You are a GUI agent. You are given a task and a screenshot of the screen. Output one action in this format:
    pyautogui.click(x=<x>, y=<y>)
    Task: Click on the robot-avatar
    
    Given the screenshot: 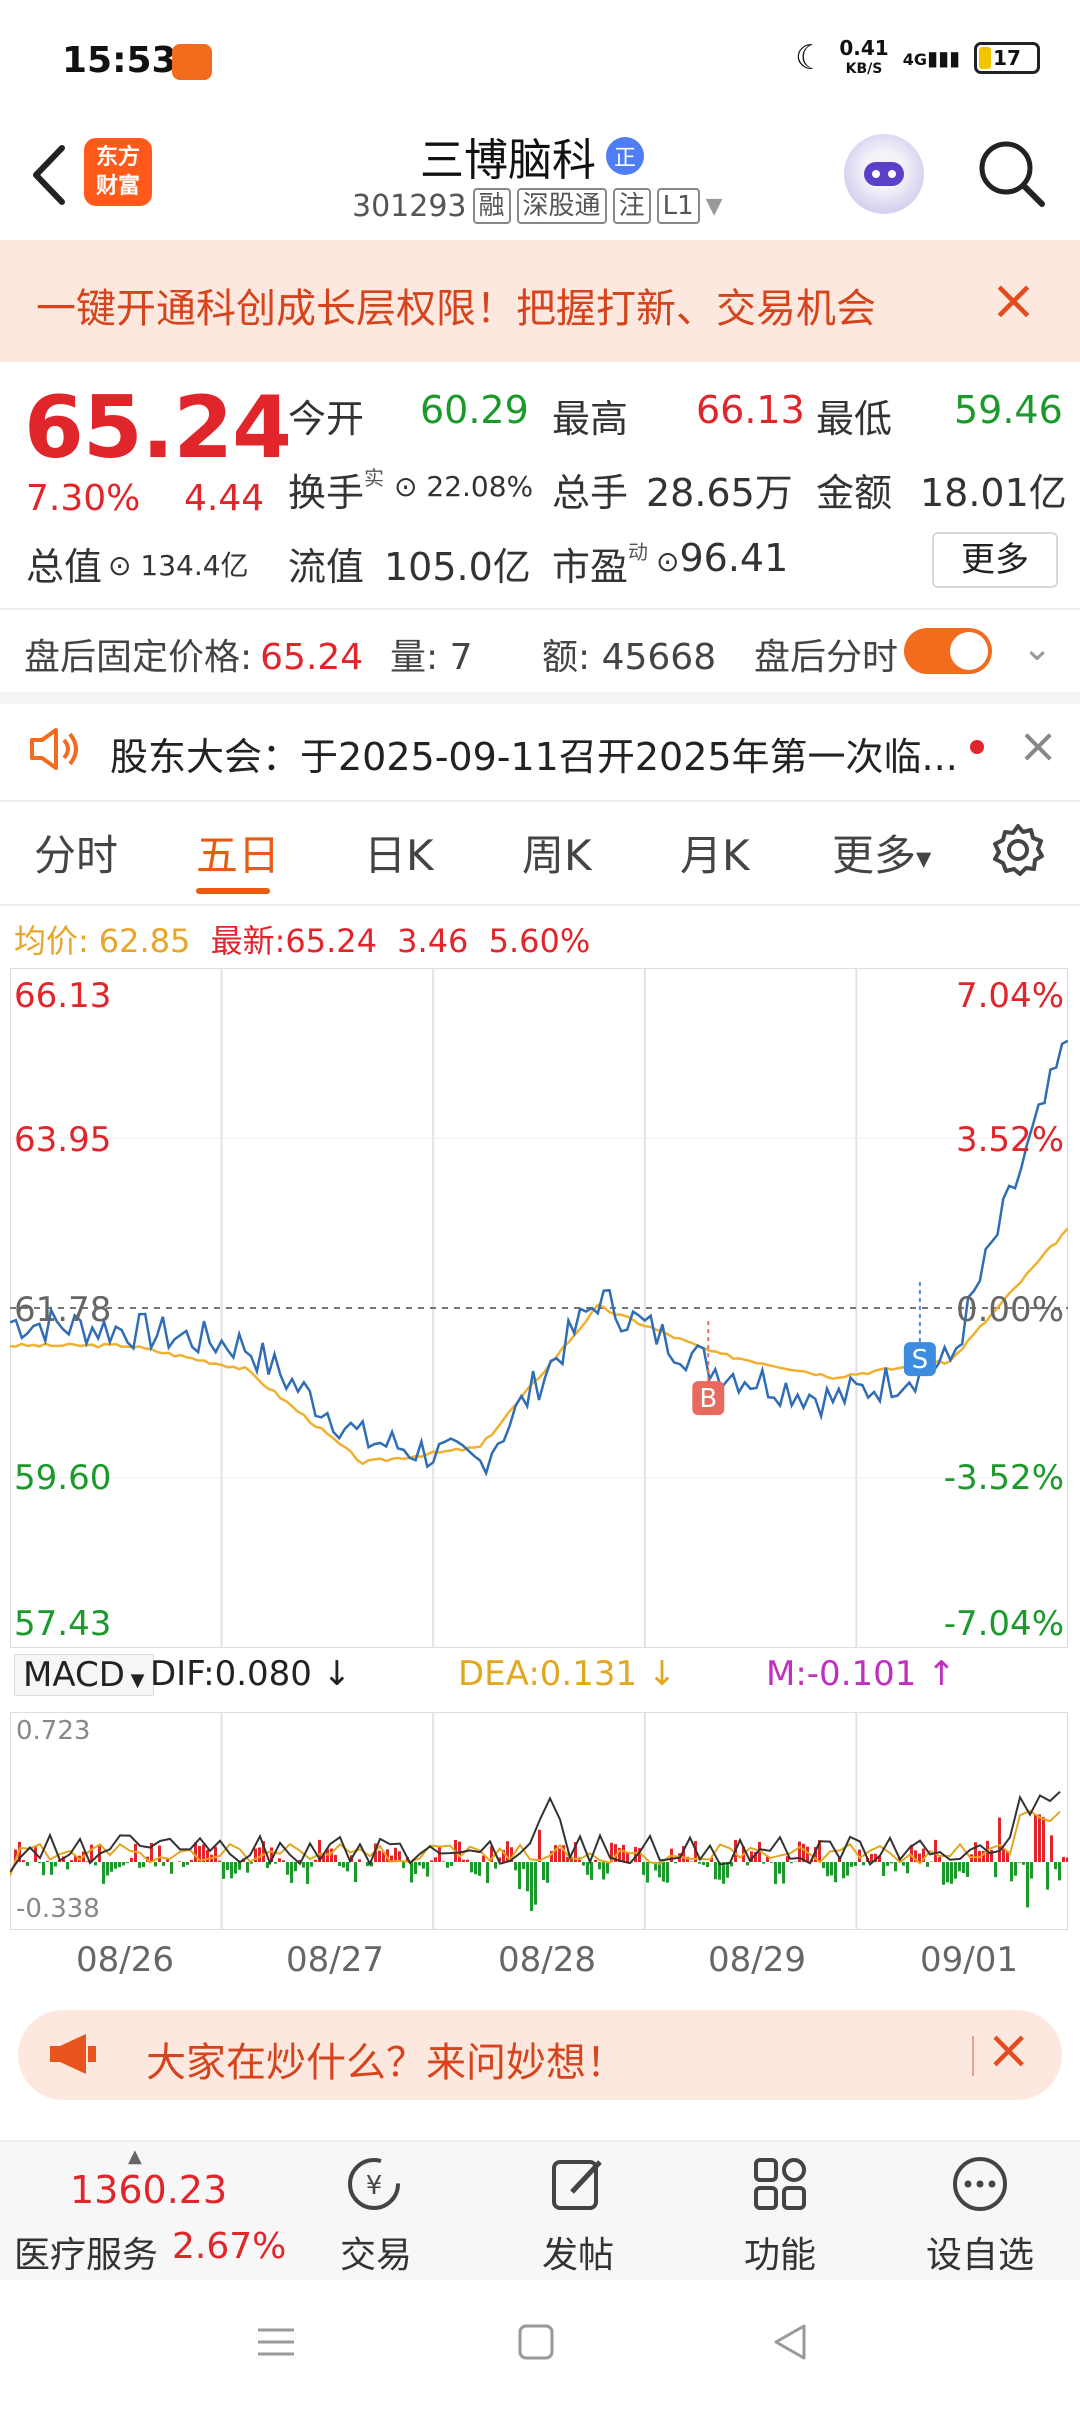 What is the action you would take?
    pyautogui.click(x=884, y=174)
    